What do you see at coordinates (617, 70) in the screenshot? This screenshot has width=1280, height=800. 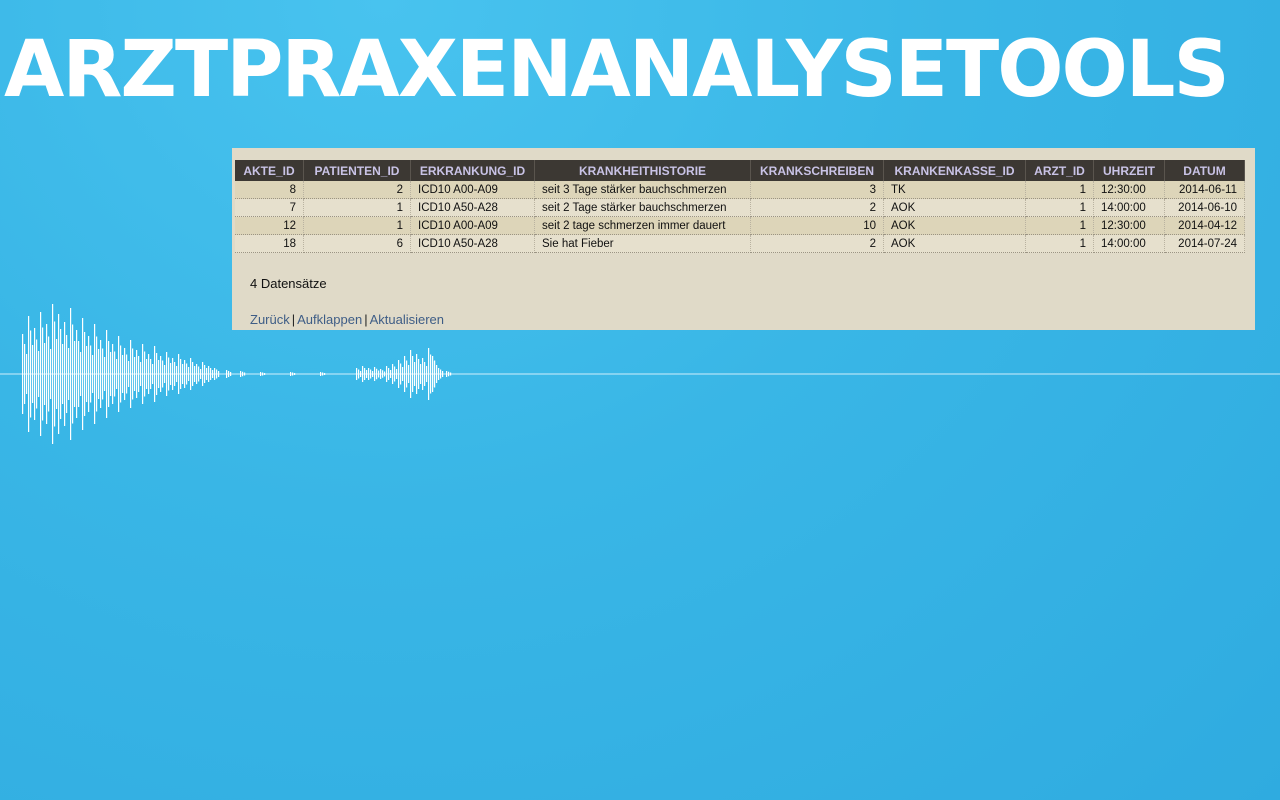 I see `page-title: ARZTPRAXENANALYSETOOLS` at bounding box center [617, 70].